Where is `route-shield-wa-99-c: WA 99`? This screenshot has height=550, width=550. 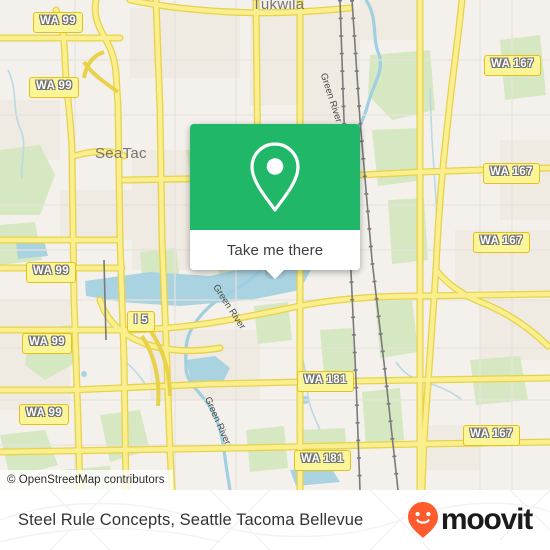
route-shield-wa-99-c: WA 99 is located at coordinates (51, 272).